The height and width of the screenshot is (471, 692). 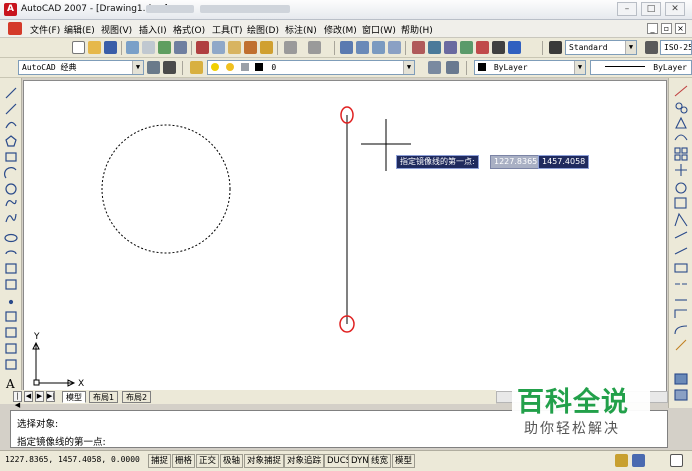 What do you see at coordinates (244, 67) in the screenshot?
I see `lock-icon` at bounding box center [244, 67].